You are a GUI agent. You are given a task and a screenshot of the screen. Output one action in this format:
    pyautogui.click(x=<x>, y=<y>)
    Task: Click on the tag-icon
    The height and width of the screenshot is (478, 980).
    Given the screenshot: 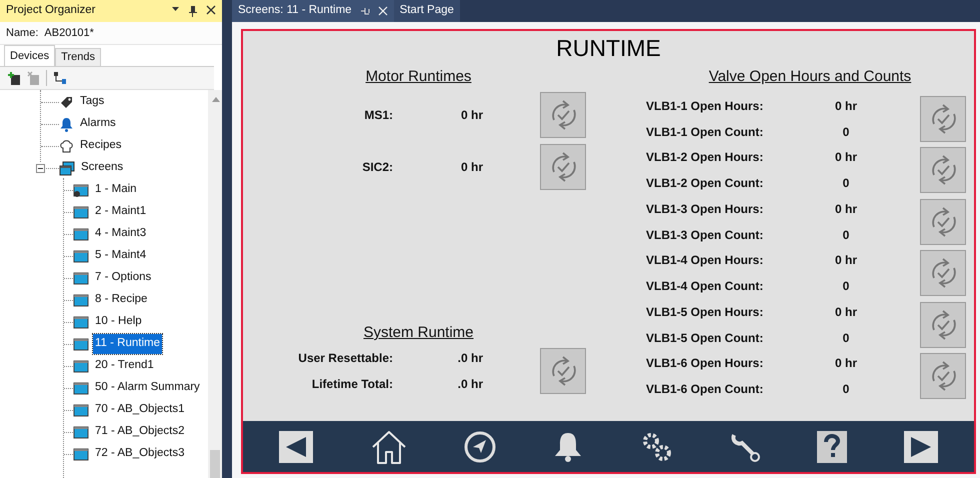 What is the action you would take?
    pyautogui.click(x=66, y=102)
    